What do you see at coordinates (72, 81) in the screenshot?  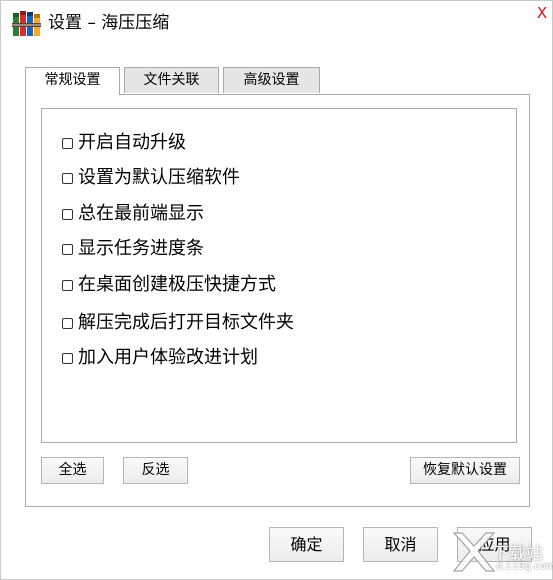 I see `tab-general: 常规设置` at bounding box center [72, 81].